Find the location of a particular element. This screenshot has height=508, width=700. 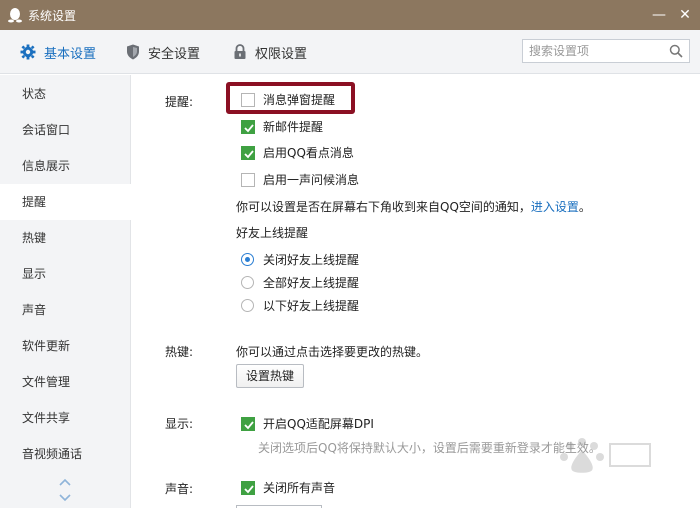

friend-online-all-radio is located at coordinates (247, 282).